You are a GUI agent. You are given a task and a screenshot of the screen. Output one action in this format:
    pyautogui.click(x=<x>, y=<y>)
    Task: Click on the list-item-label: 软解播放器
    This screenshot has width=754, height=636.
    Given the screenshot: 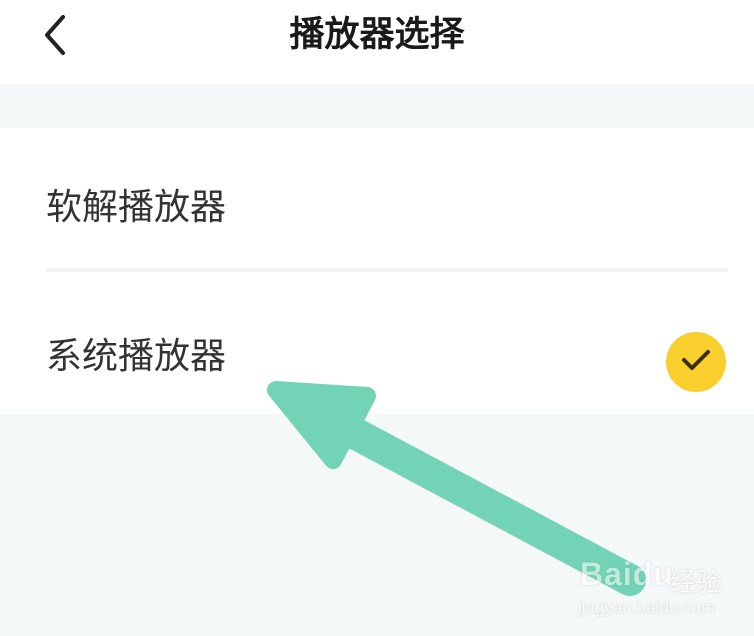 What is the action you would take?
    pyautogui.click(x=136, y=207)
    